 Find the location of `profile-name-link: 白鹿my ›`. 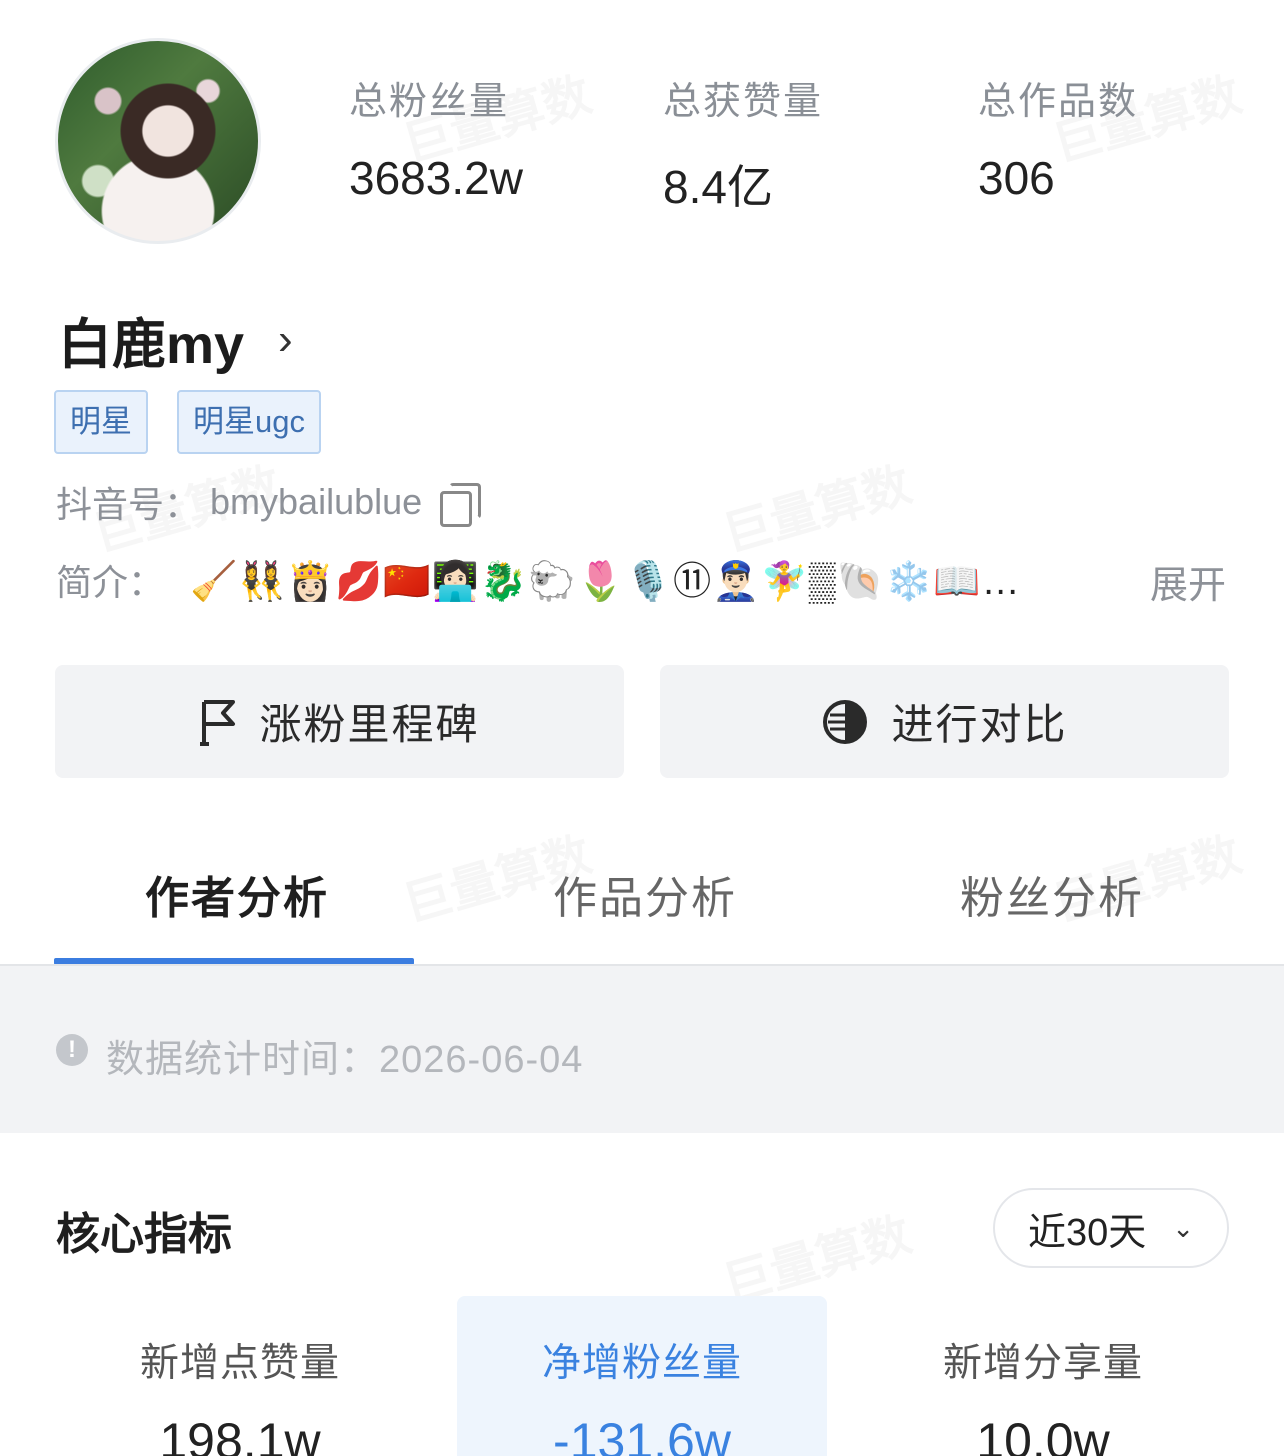

profile-name-link: 白鹿my › is located at coordinates (175, 339).